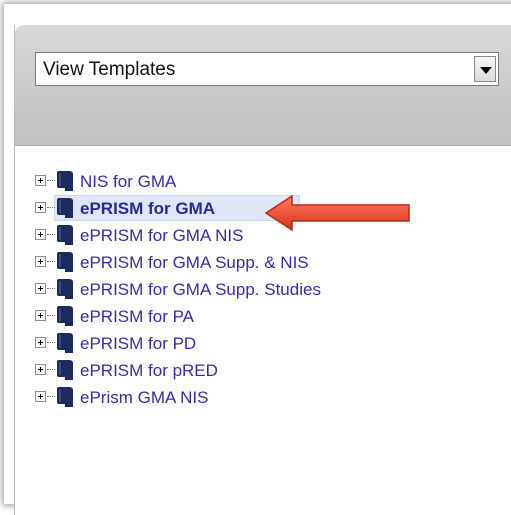 The image size is (511, 515). What do you see at coordinates (144, 398) in the screenshot?
I see `tree-node-label: ePrism GMA NIS` at bounding box center [144, 398].